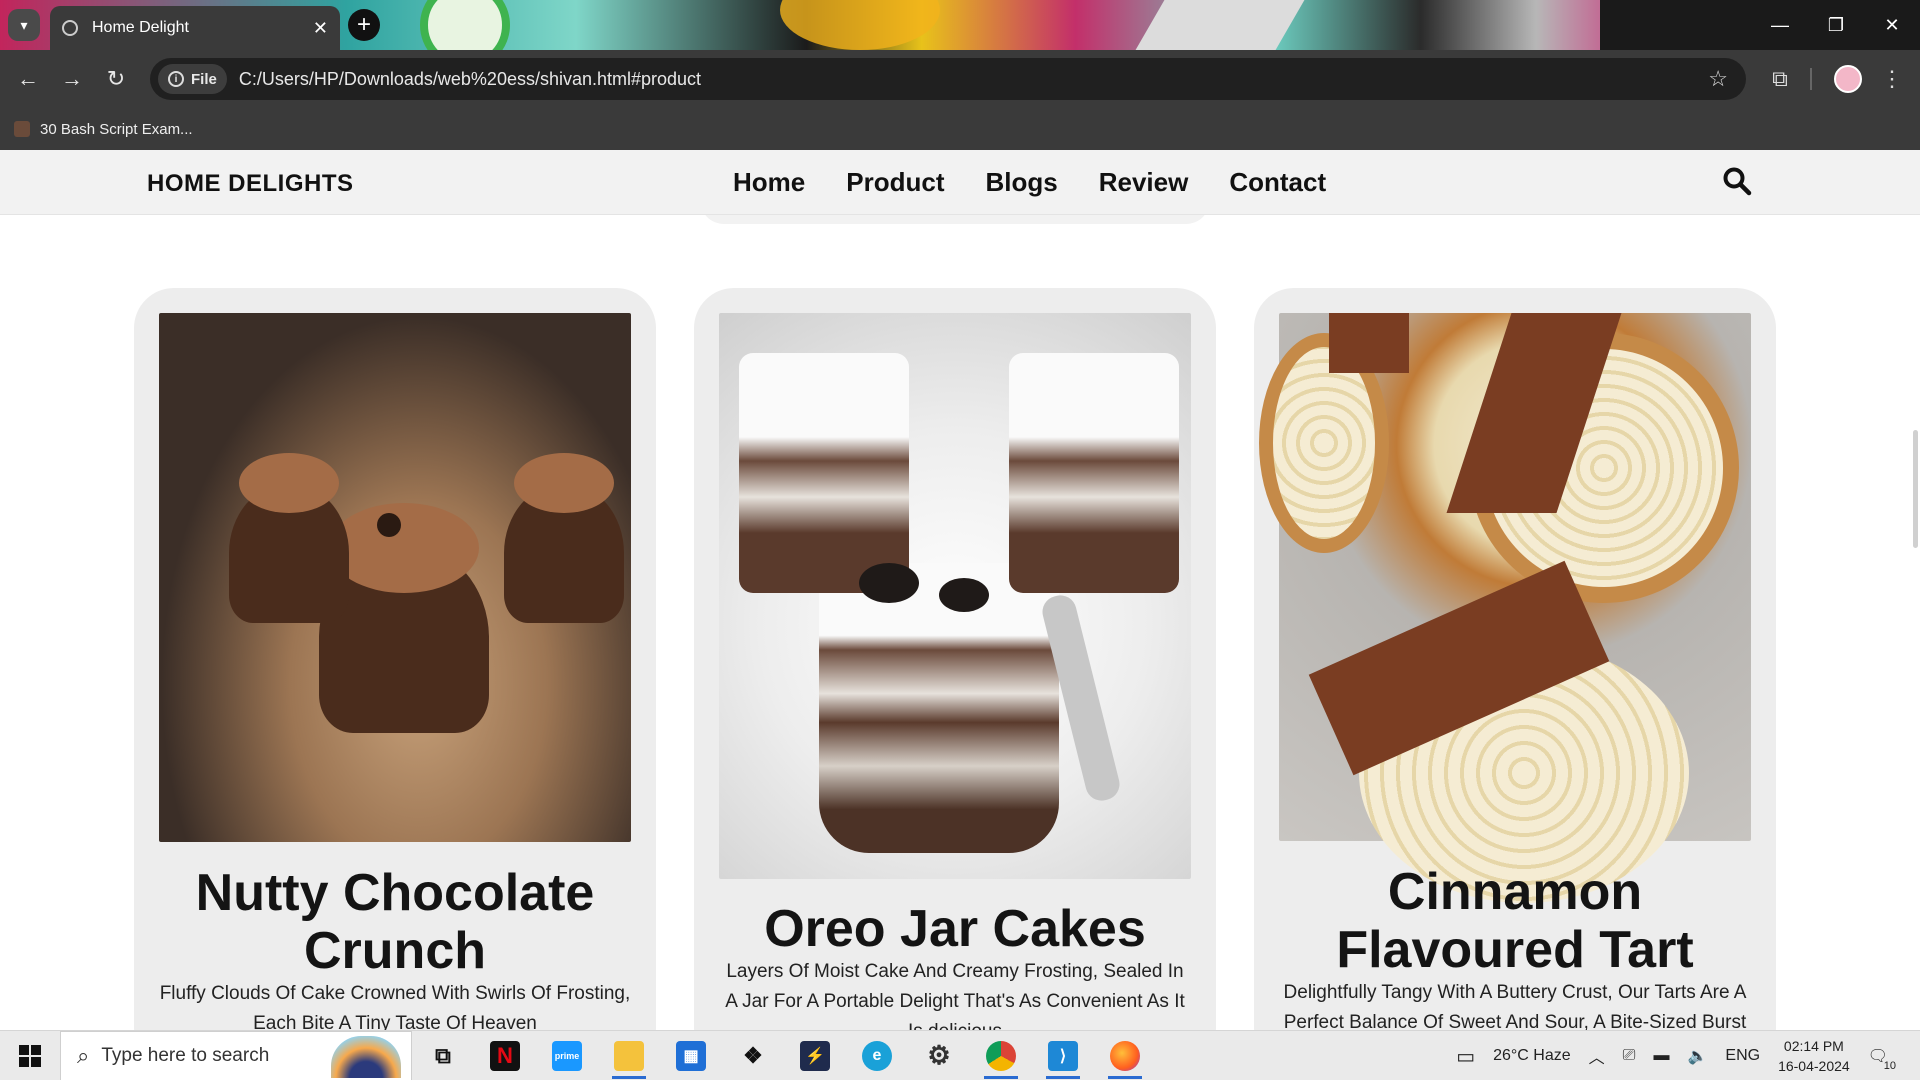  Describe the element at coordinates (320, 28) in the screenshot. I see `close-tab-icon: ✕` at that location.